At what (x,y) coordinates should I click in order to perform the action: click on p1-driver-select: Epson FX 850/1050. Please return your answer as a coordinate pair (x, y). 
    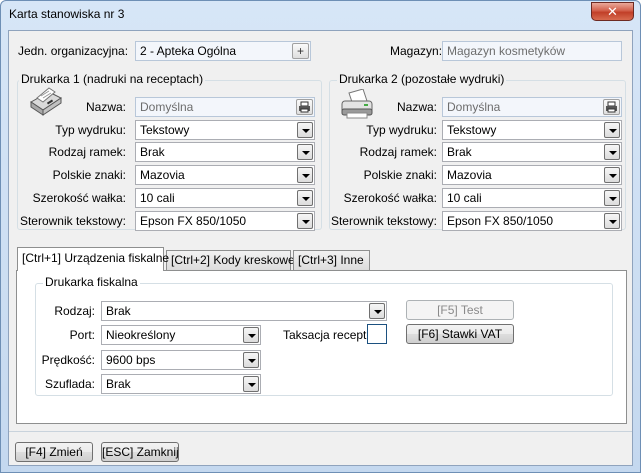
    Looking at the image, I should click on (225, 221).